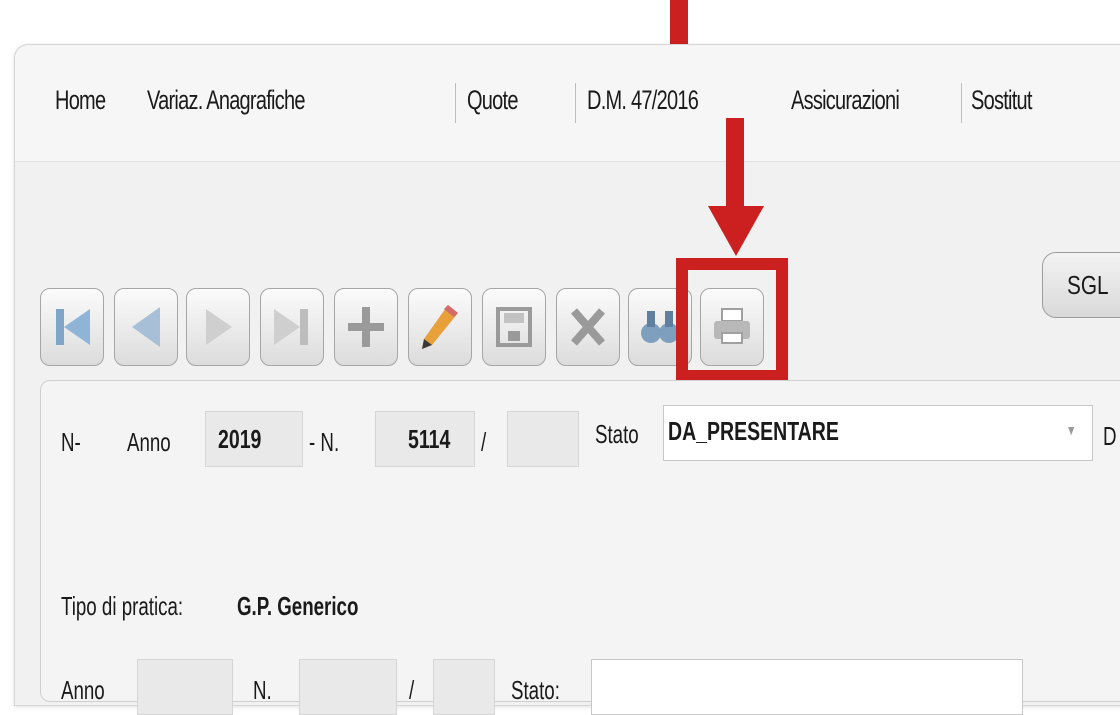 Image resolution: width=1120 pixels, height=715 pixels. I want to click on slash-label: /, so click(484, 442).